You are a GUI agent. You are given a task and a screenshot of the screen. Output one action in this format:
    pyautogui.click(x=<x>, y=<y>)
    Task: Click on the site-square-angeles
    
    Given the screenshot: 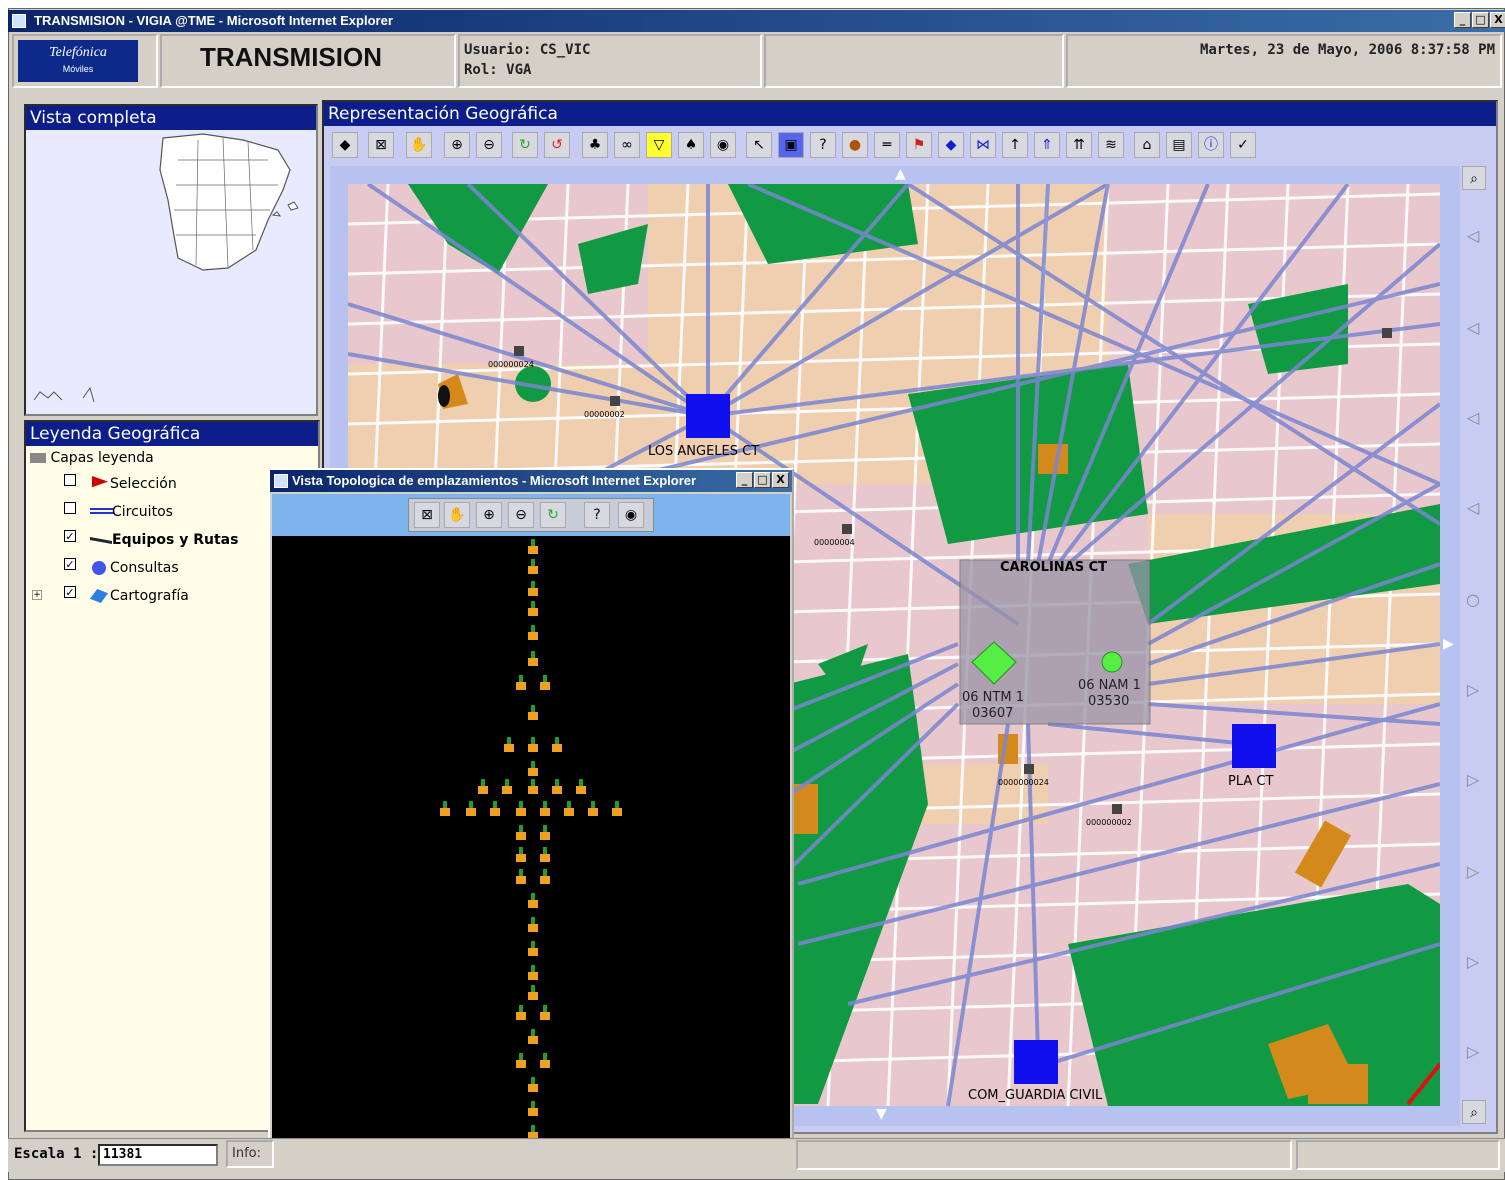 What is the action you would take?
    pyautogui.click(x=708, y=416)
    